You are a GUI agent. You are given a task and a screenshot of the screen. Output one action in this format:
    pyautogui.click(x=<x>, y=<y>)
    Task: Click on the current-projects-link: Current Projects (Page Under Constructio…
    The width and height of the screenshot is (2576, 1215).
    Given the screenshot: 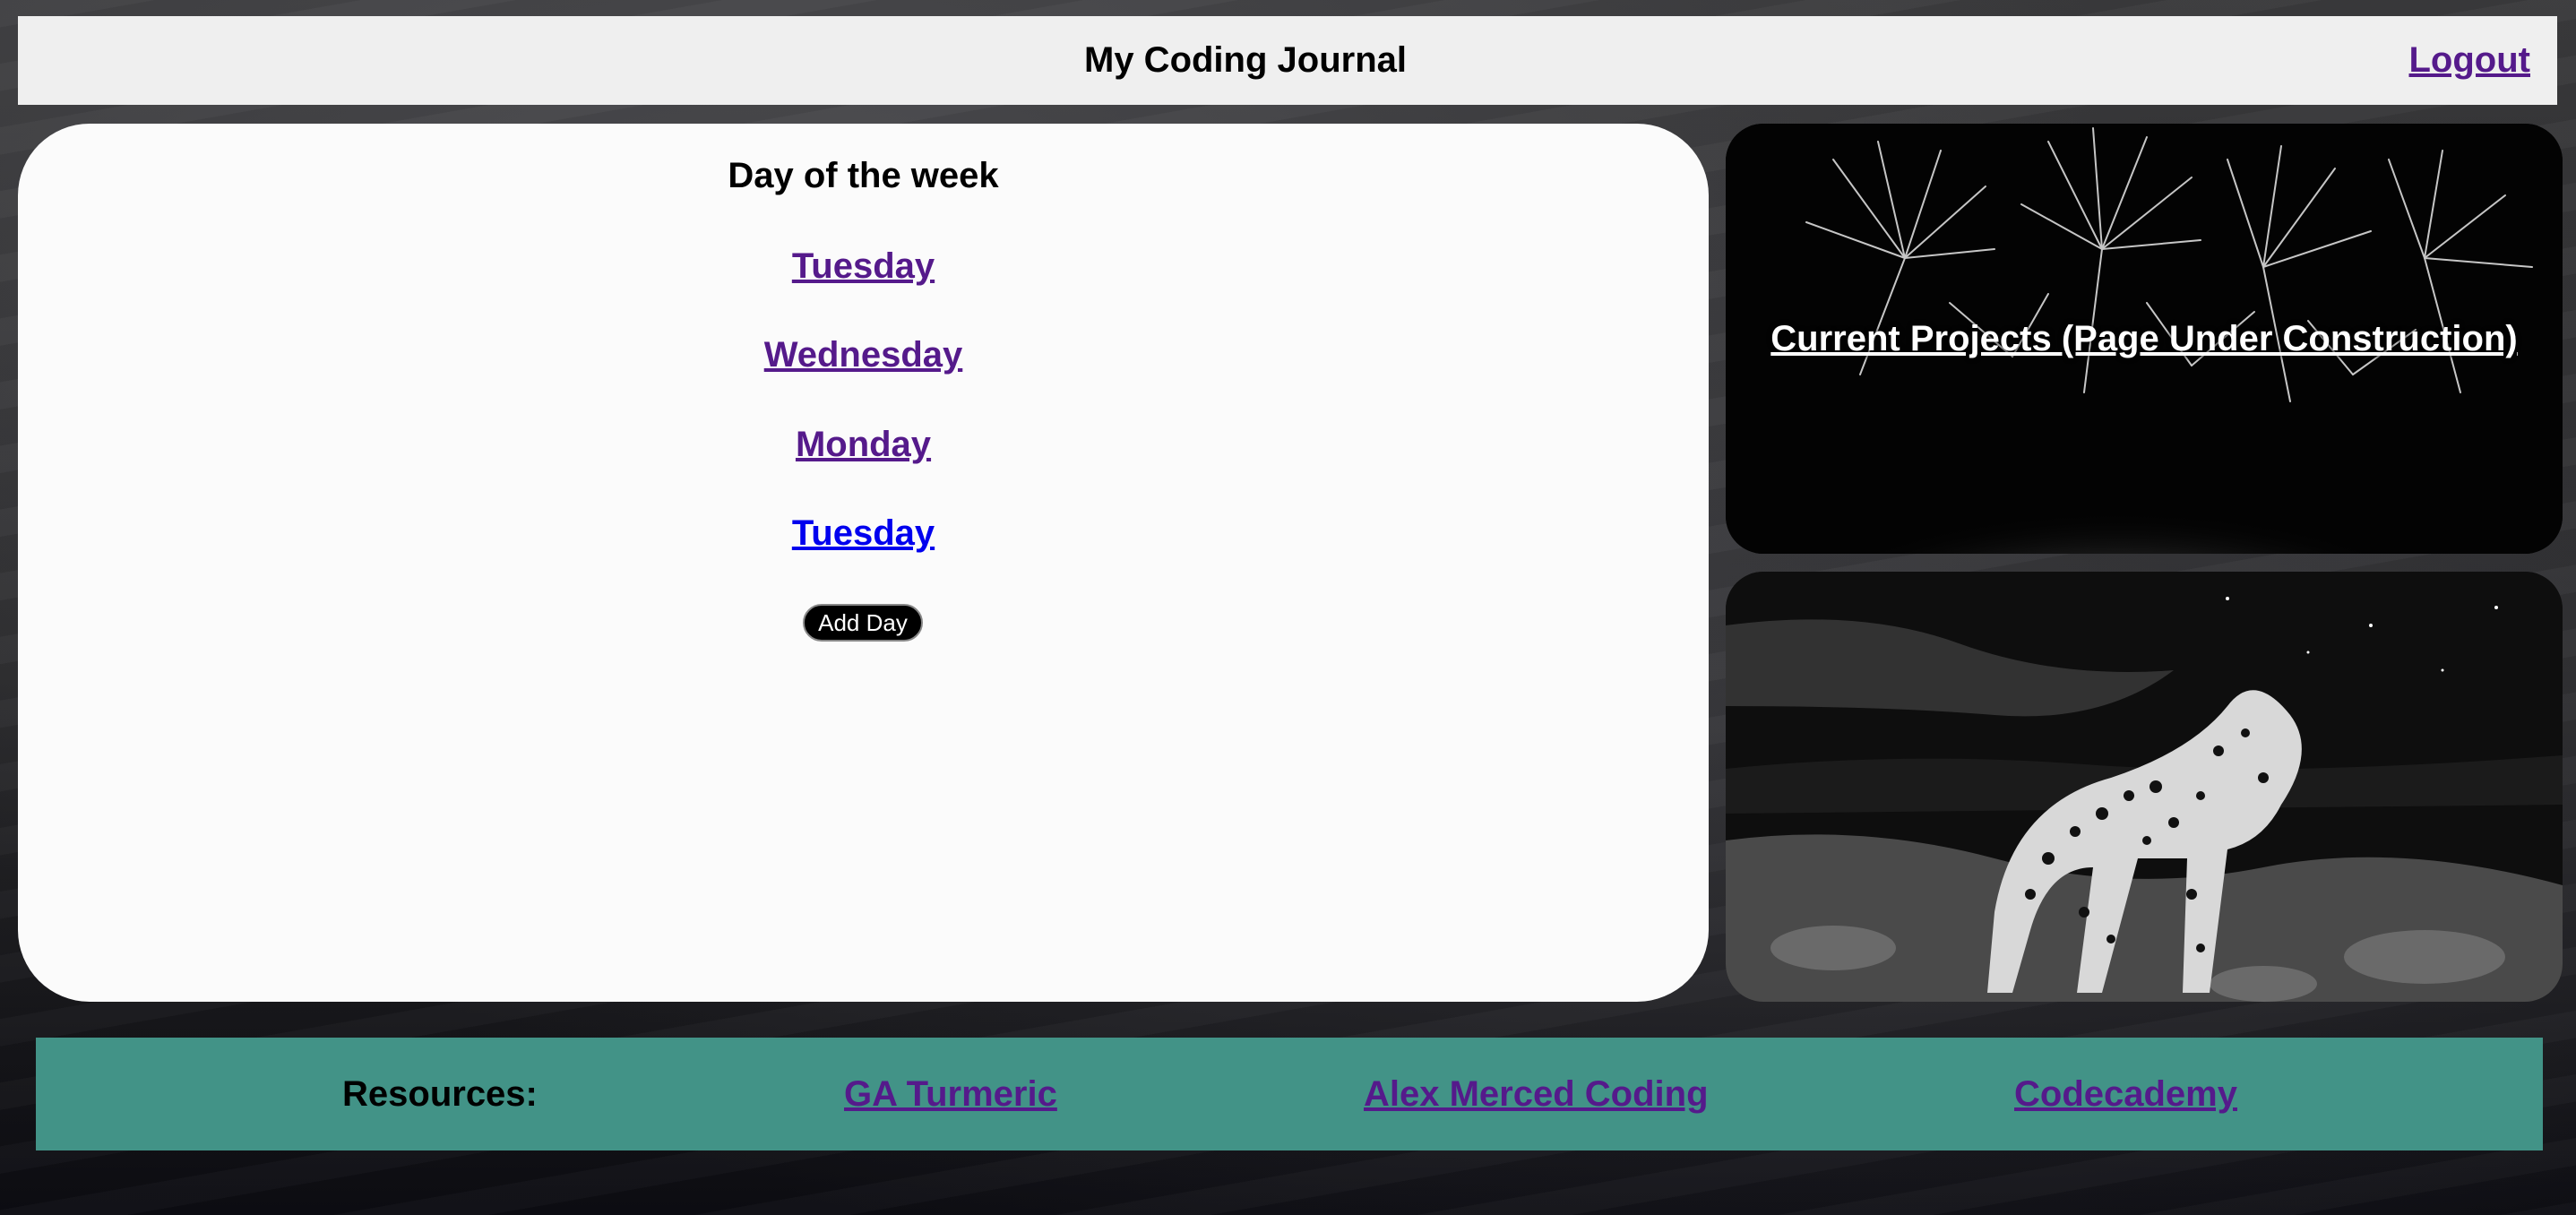 What is the action you would take?
    pyautogui.click(x=2144, y=339)
    